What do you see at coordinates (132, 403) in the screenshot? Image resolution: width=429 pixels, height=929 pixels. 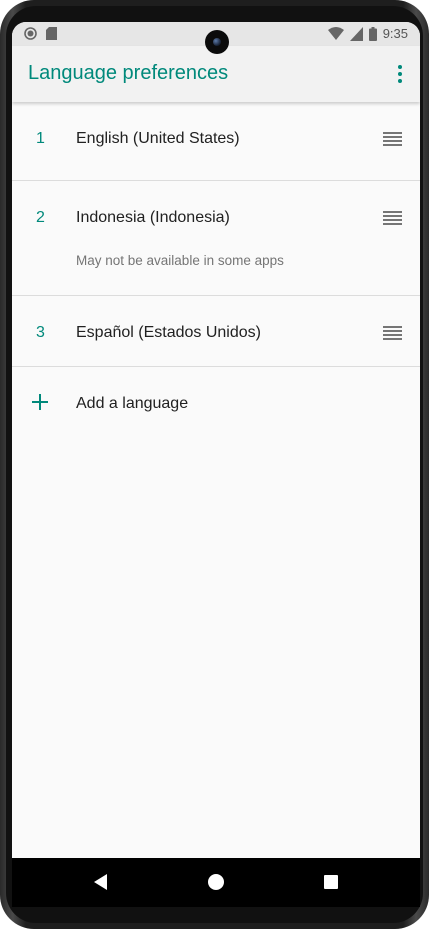 I see `add-language-label: Add a language` at bounding box center [132, 403].